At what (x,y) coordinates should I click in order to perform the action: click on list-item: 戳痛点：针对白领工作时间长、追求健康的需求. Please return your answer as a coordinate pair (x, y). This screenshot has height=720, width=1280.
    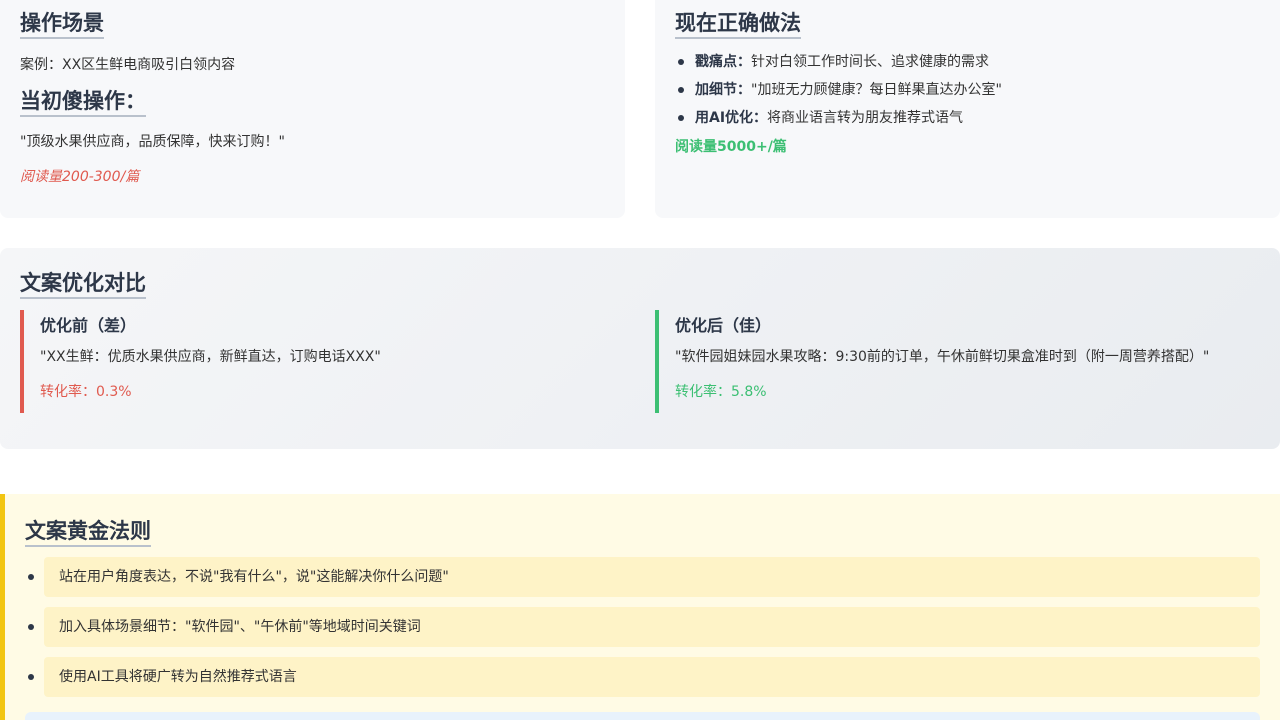
    Looking at the image, I should click on (838, 66).